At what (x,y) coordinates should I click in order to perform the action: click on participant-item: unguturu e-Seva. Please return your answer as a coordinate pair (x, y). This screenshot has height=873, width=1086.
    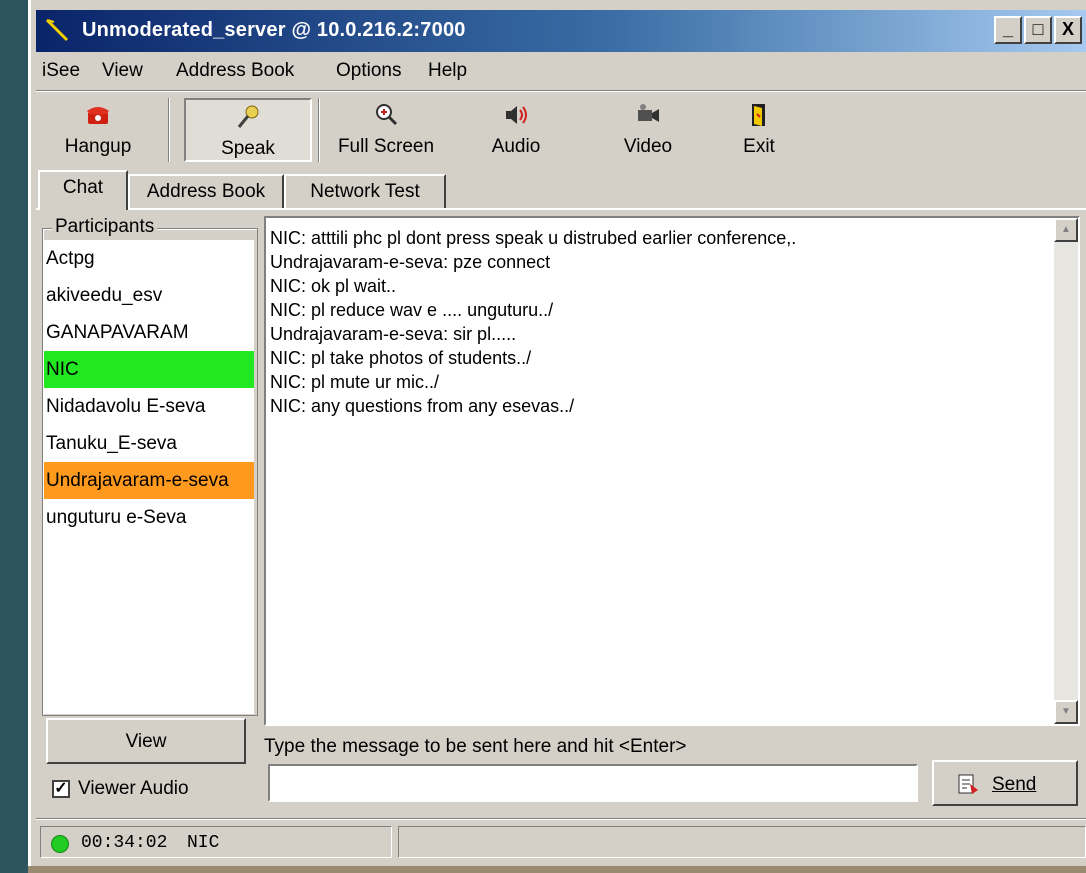
    Looking at the image, I should click on (149, 517).